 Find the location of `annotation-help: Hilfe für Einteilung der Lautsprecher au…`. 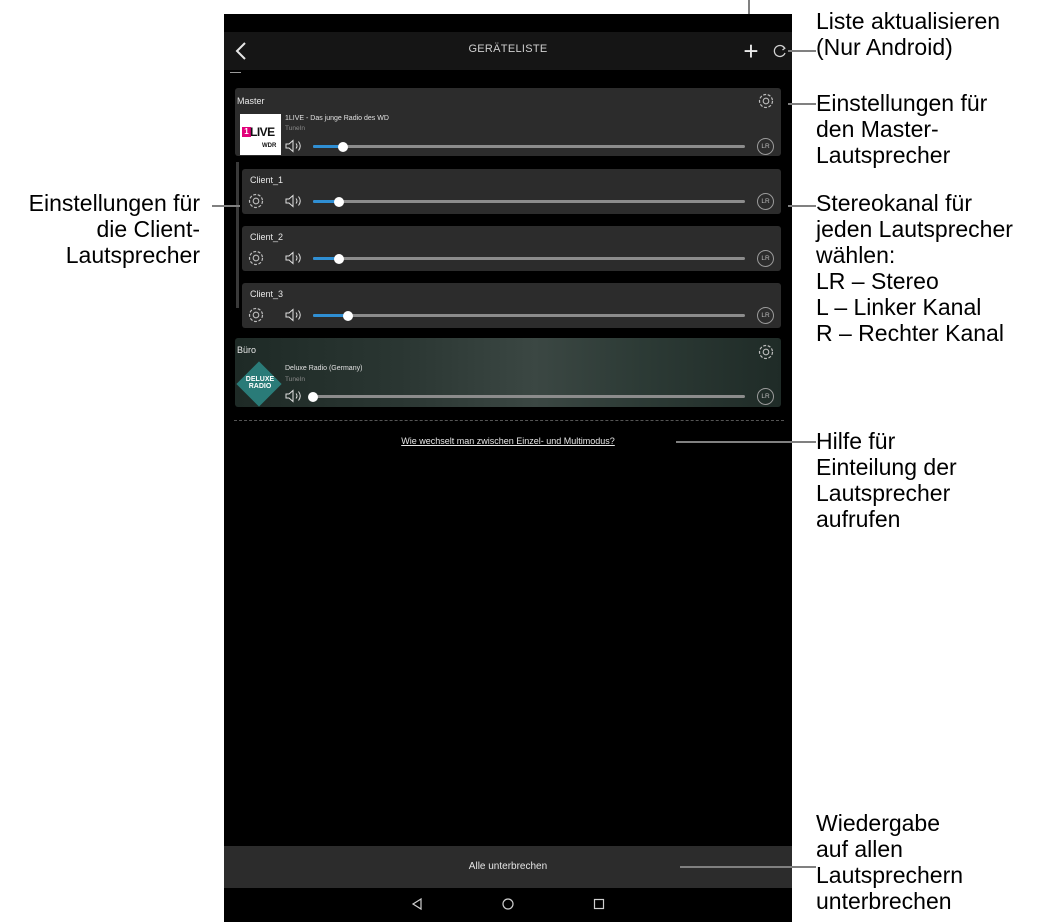

annotation-help: Hilfe für Einteilung der Lautsprecher au… is located at coordinates (886, 480).